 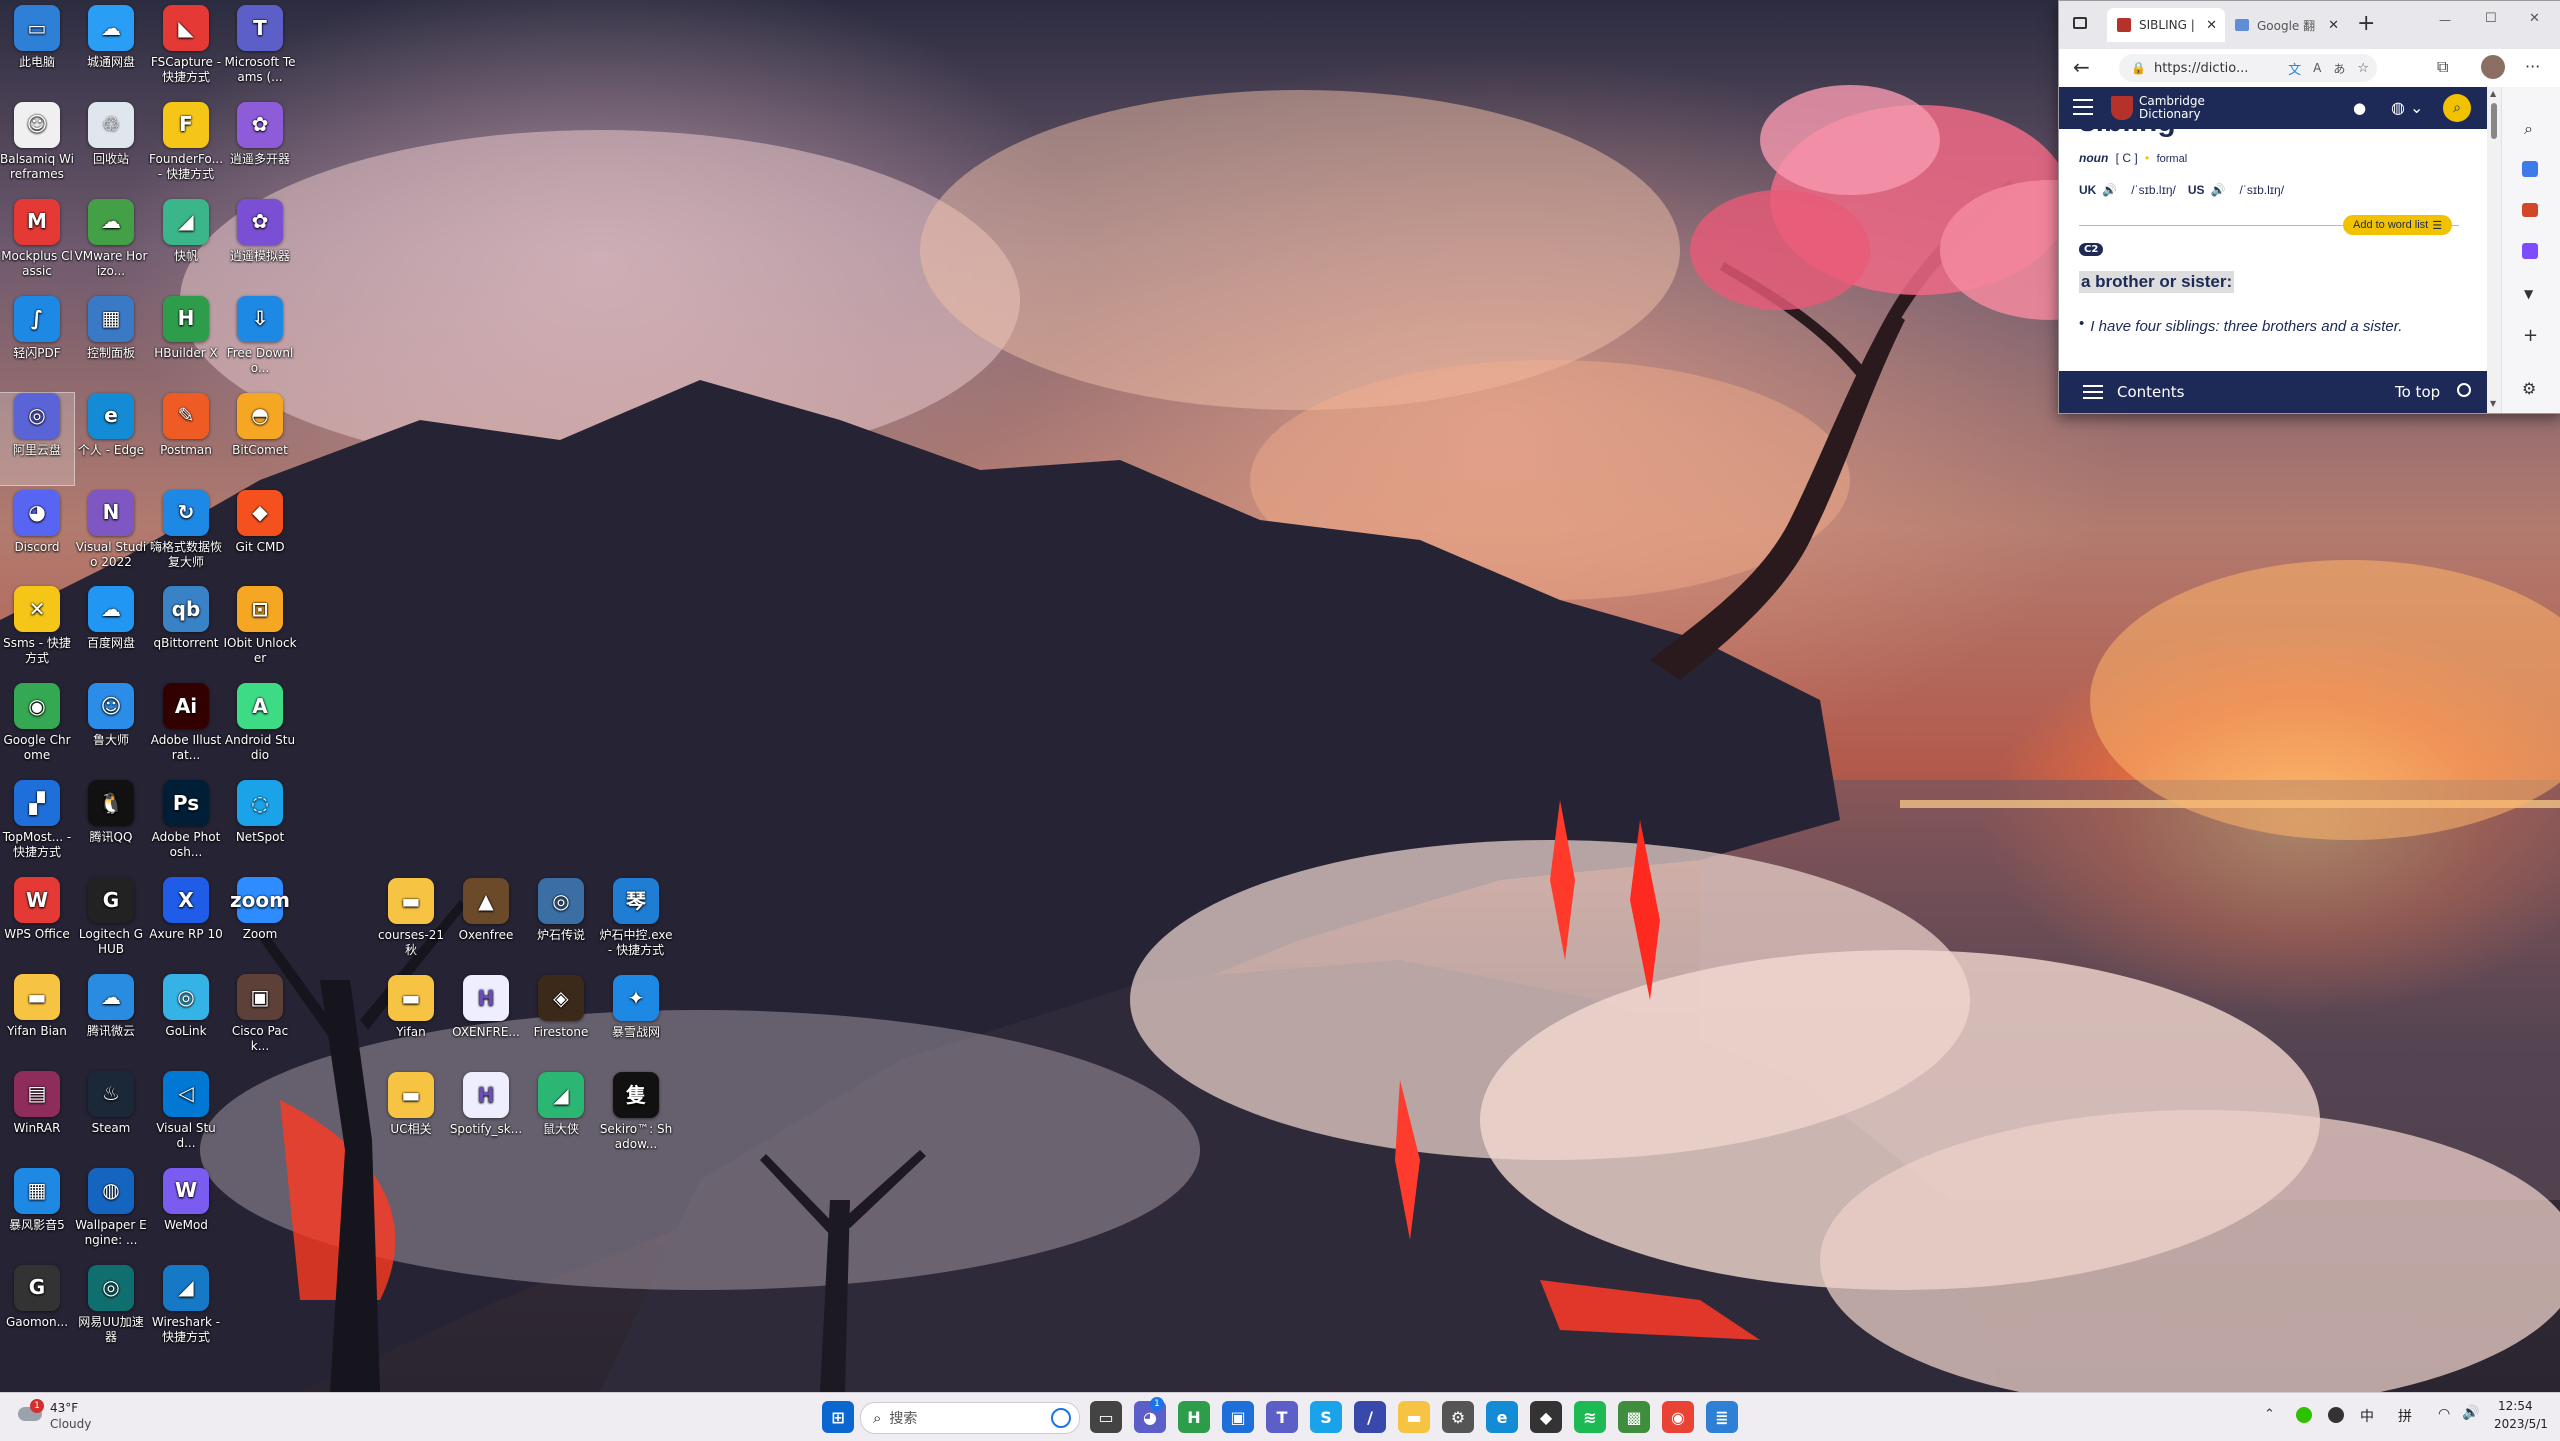 What do you see at coordinates (2494, 121) in the screenshot?
I see `scroll-thumb` at bounding box center [2494, 121].